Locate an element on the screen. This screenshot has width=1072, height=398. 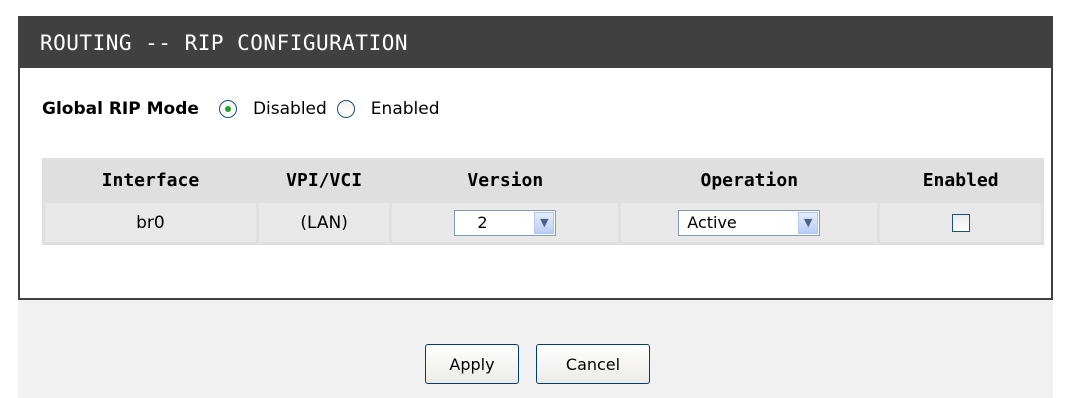
global-rip-mode-label: Global RIP Mode is located at coordinates (120, 109).